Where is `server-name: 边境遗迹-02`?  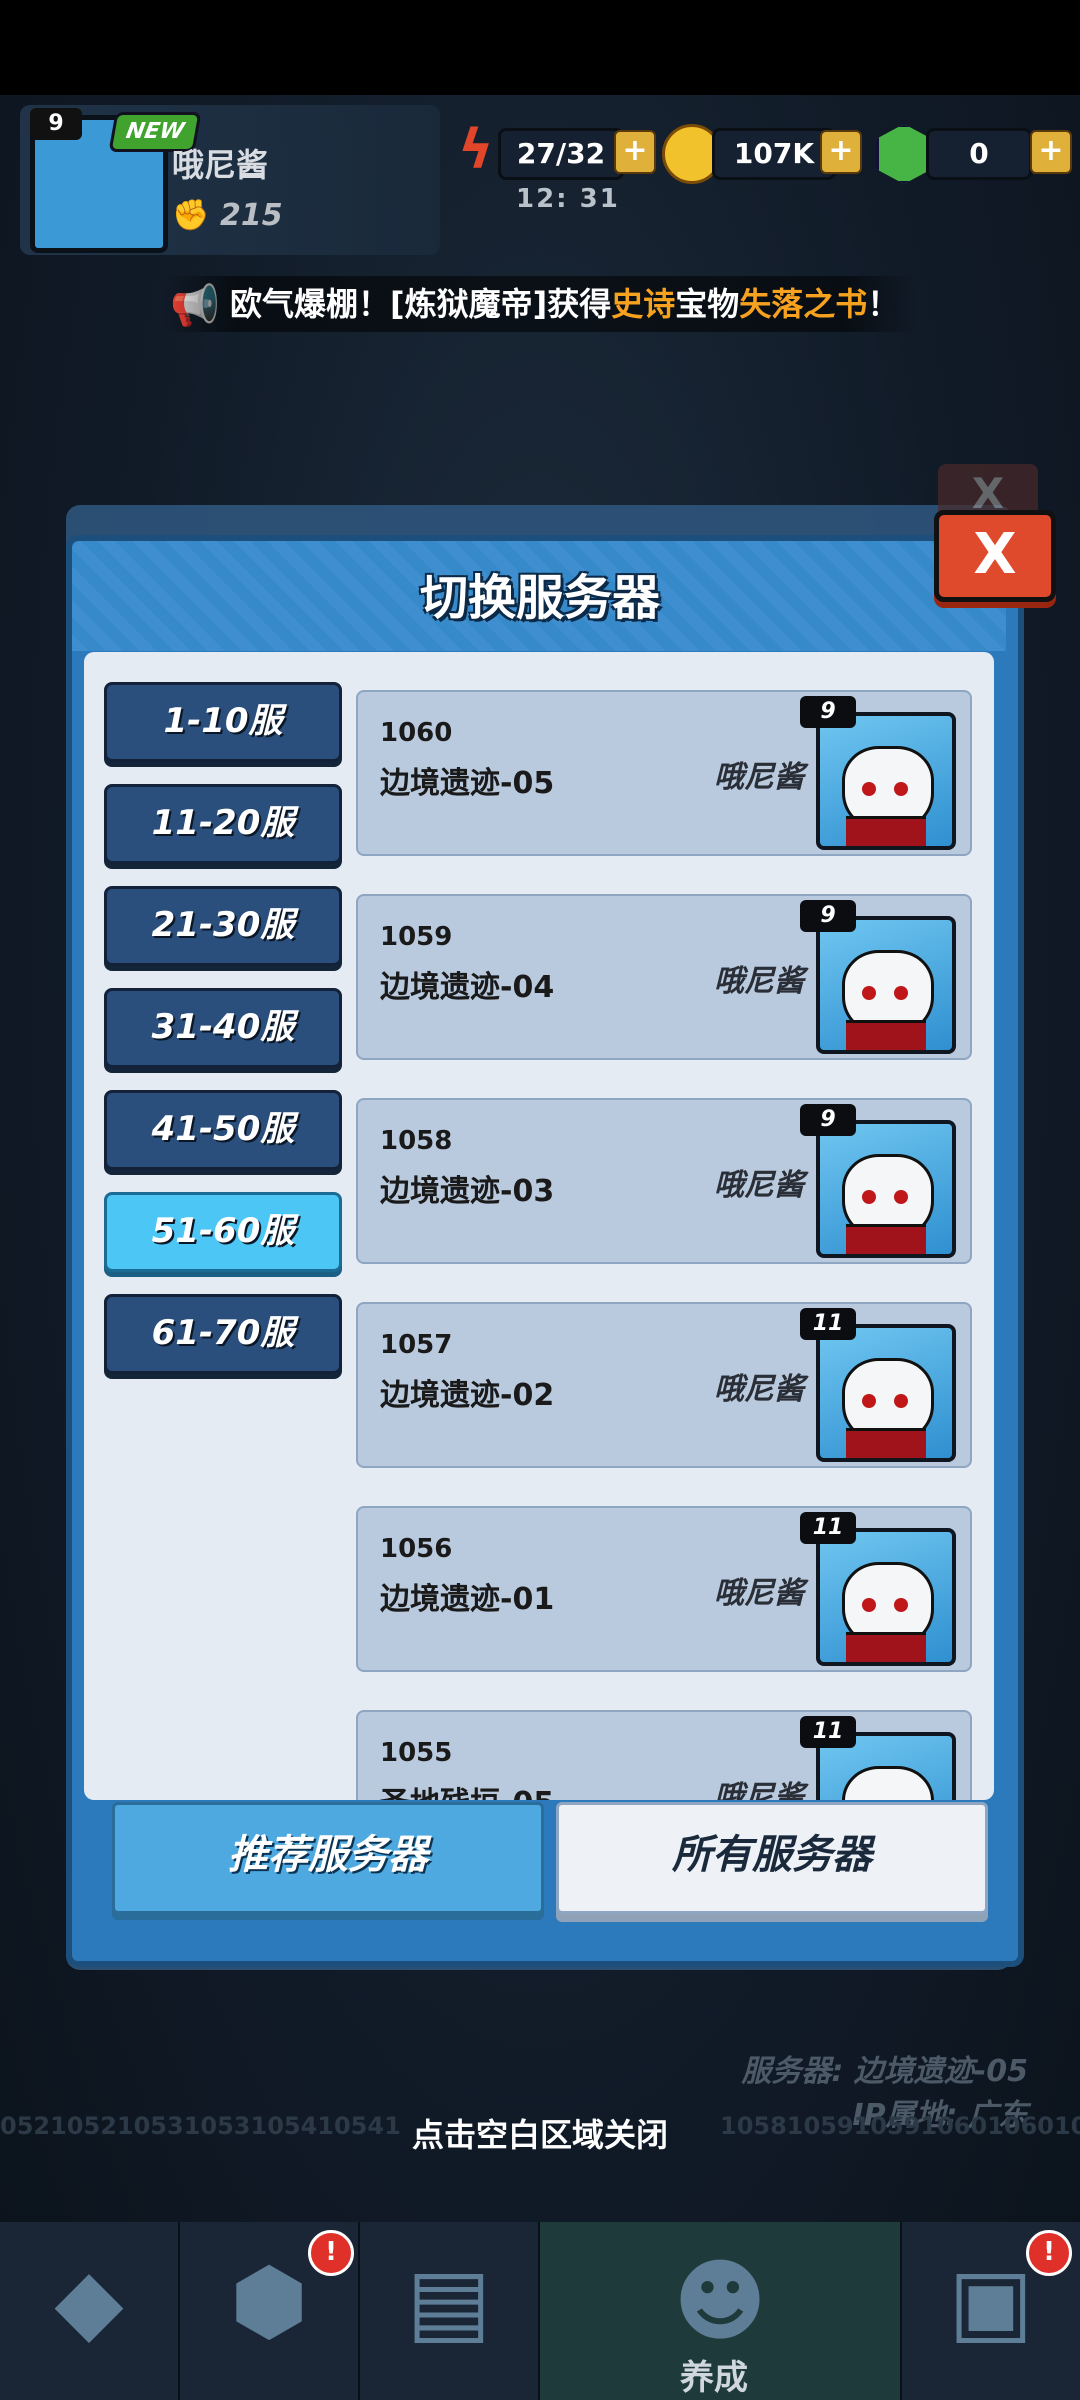
server-name: 边境遗迹-02 is located at coordinates (467, 1395).